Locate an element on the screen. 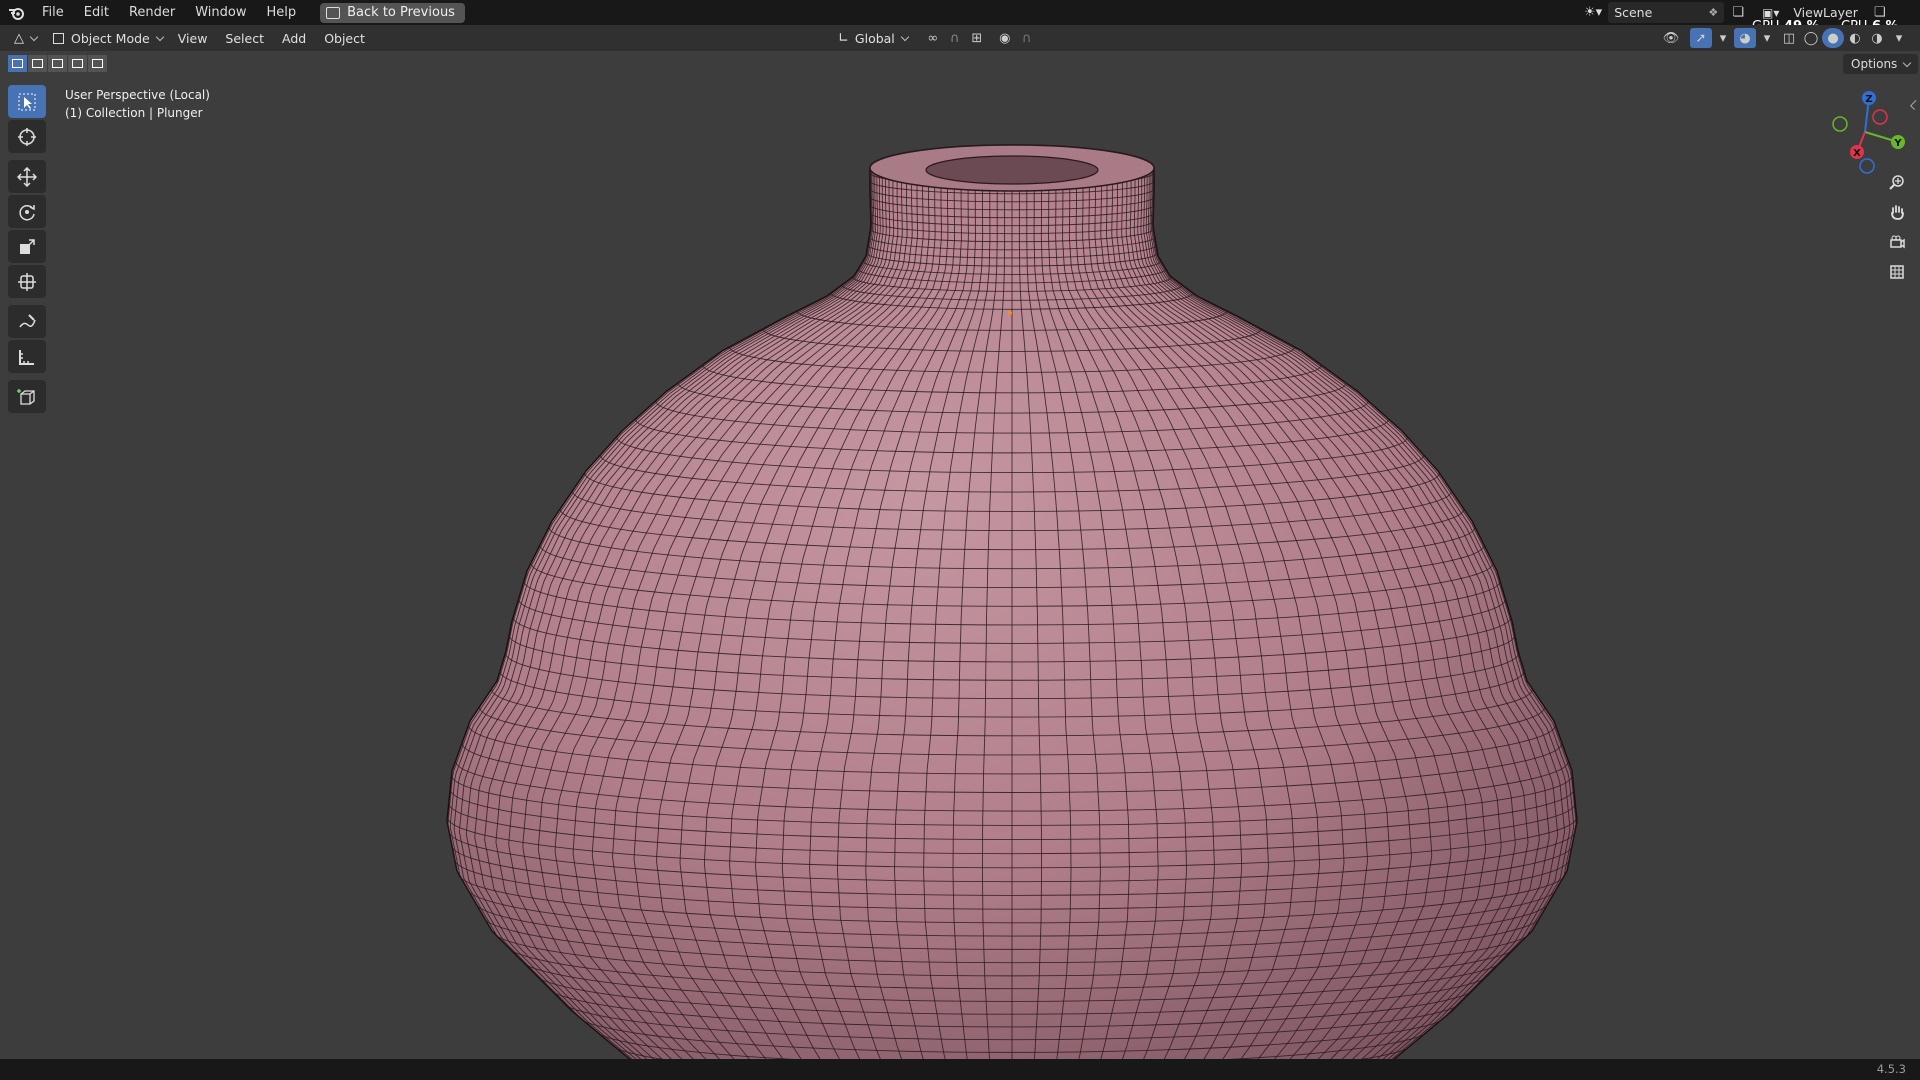 Image resolution: width=1920 pixels, height=1080 pixels. options-label: Options is located at coordinates (1874, 64).